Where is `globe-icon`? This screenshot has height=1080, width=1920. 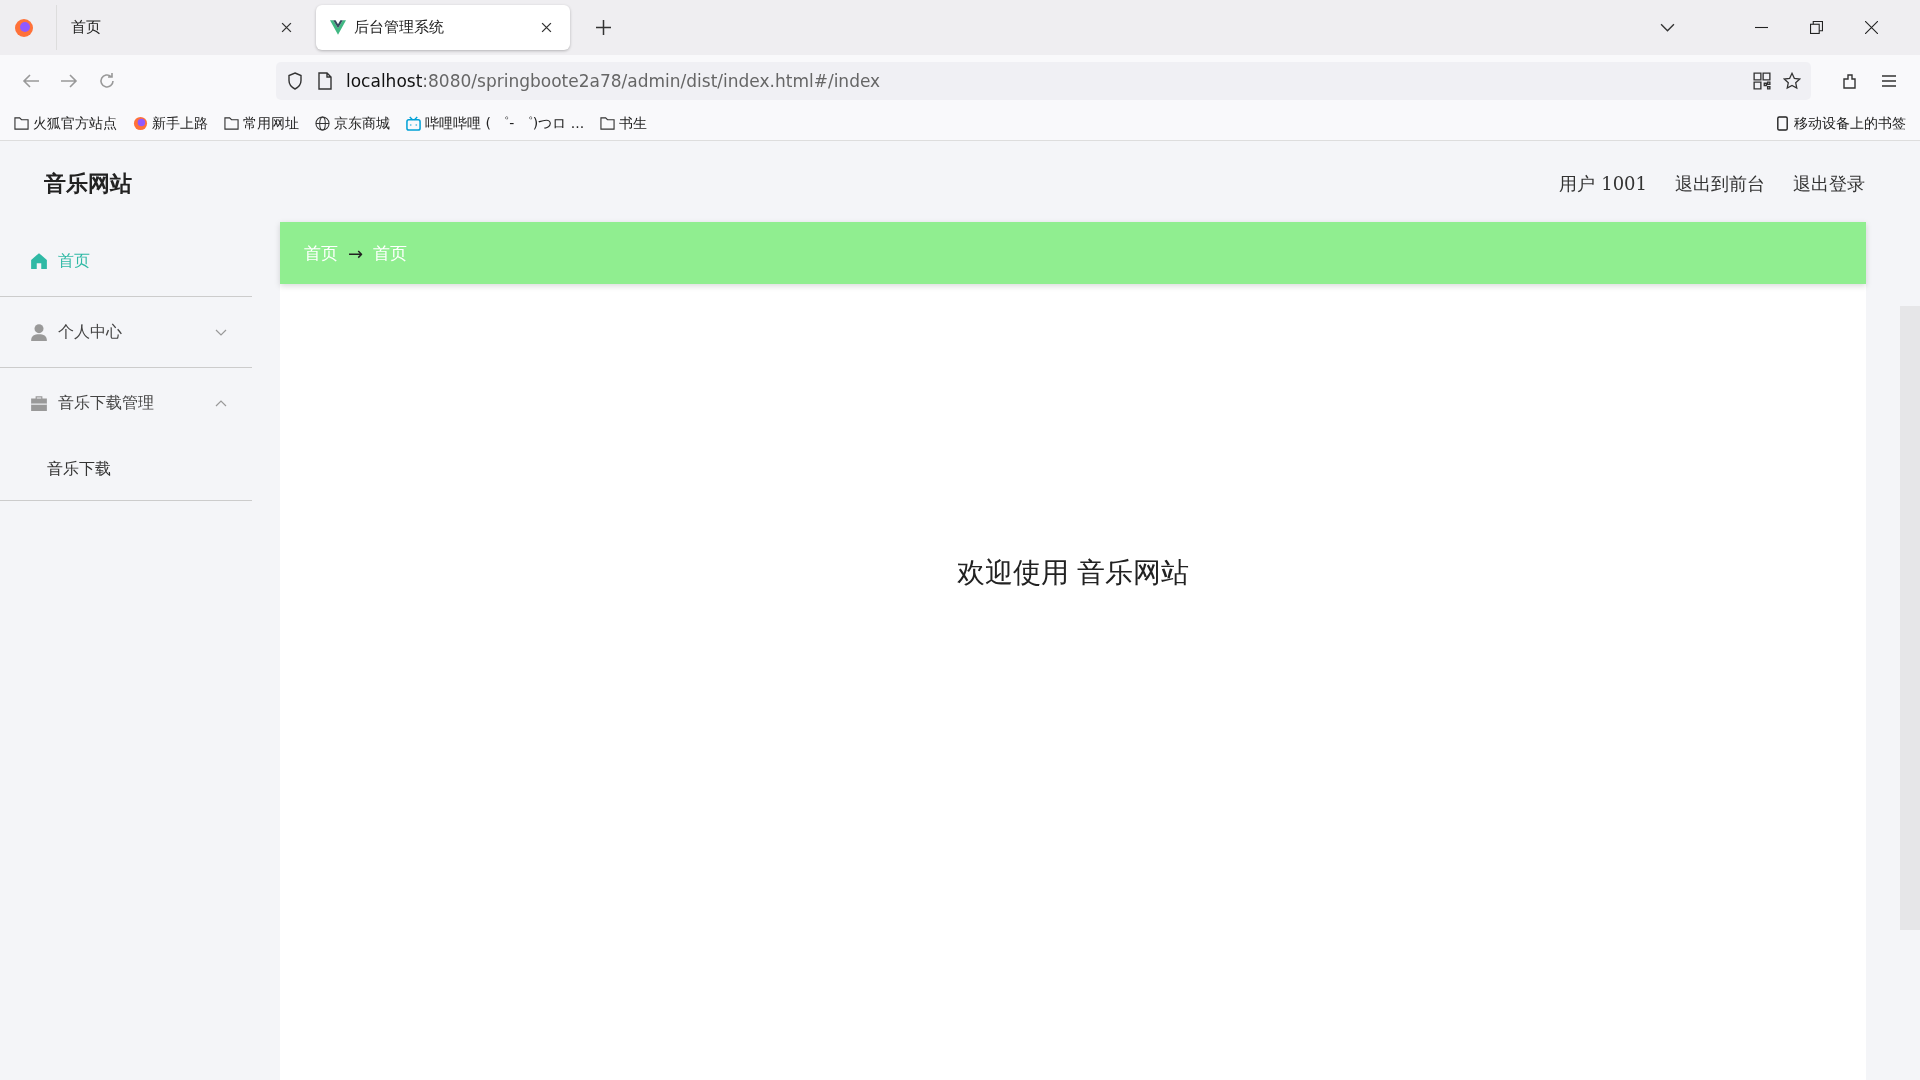
globe-icon is located at coordinates (322, 123).